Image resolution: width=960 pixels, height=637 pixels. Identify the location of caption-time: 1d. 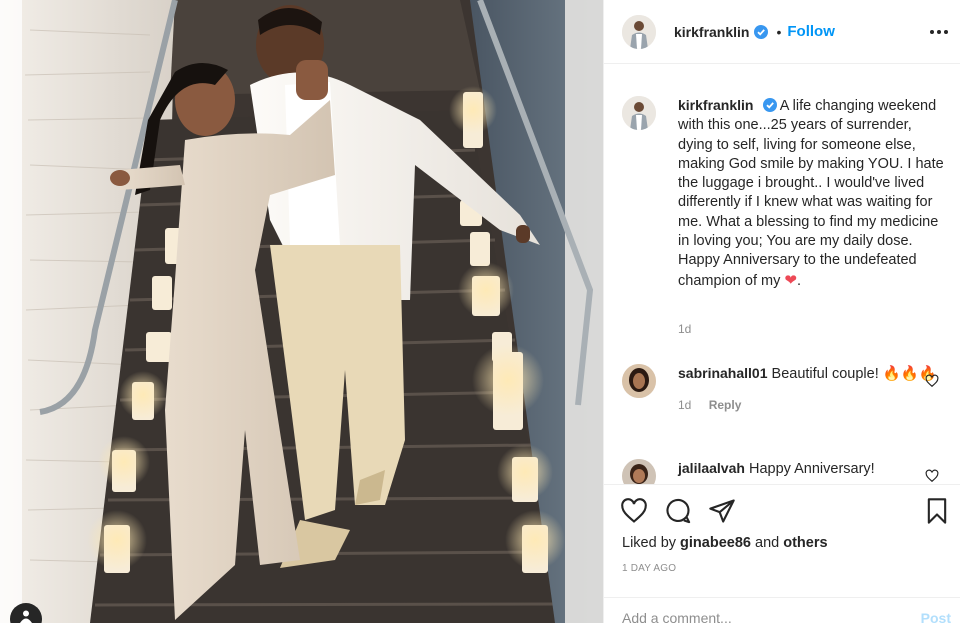
(684, 329).